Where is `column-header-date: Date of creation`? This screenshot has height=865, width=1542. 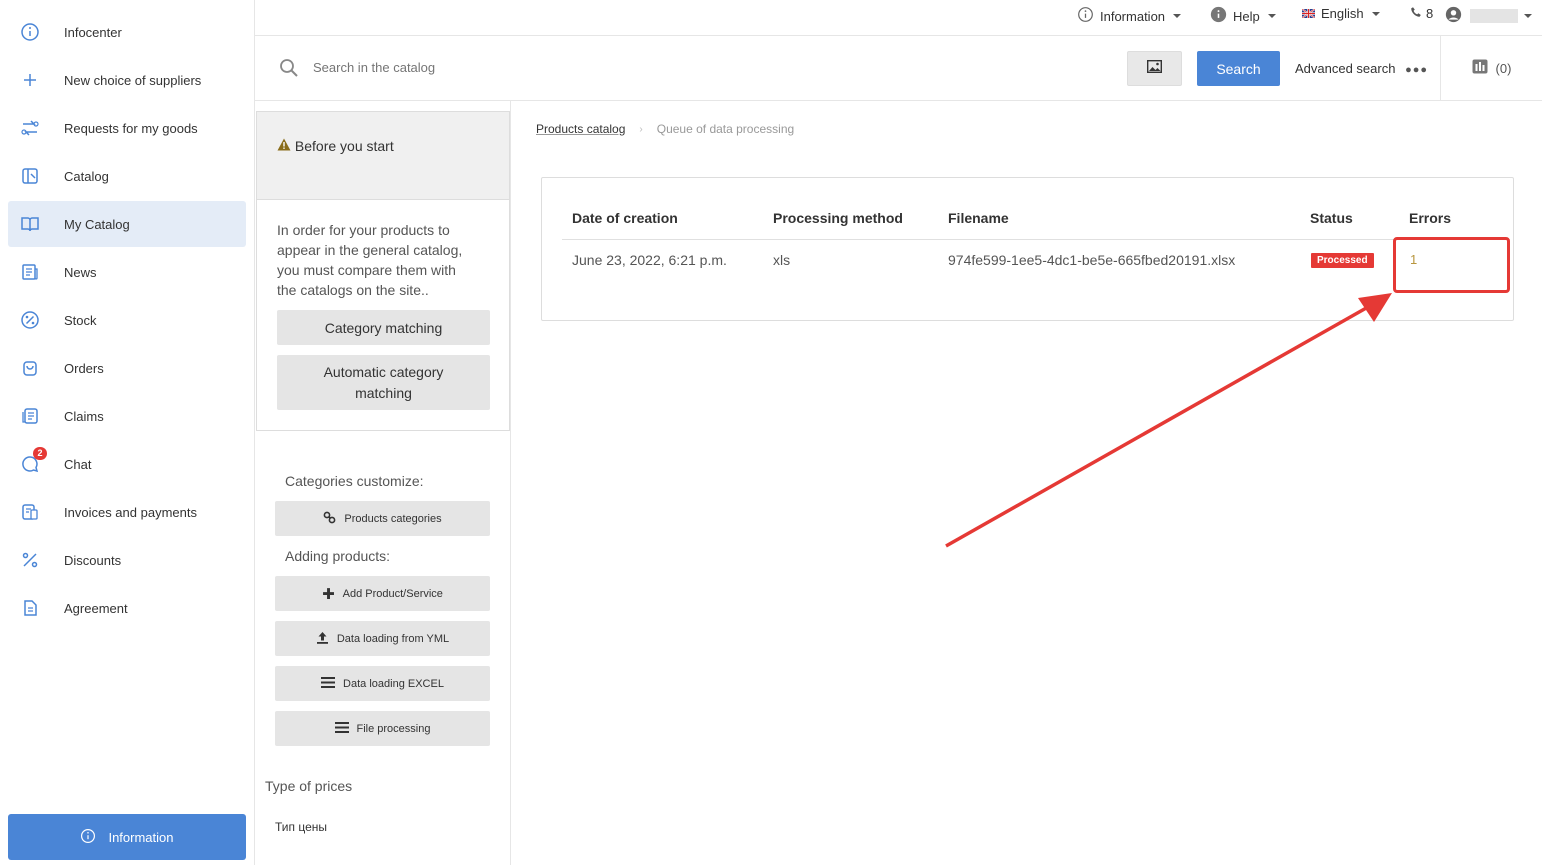
column-header-date: Date of creation is located at coordinates (625, 218).